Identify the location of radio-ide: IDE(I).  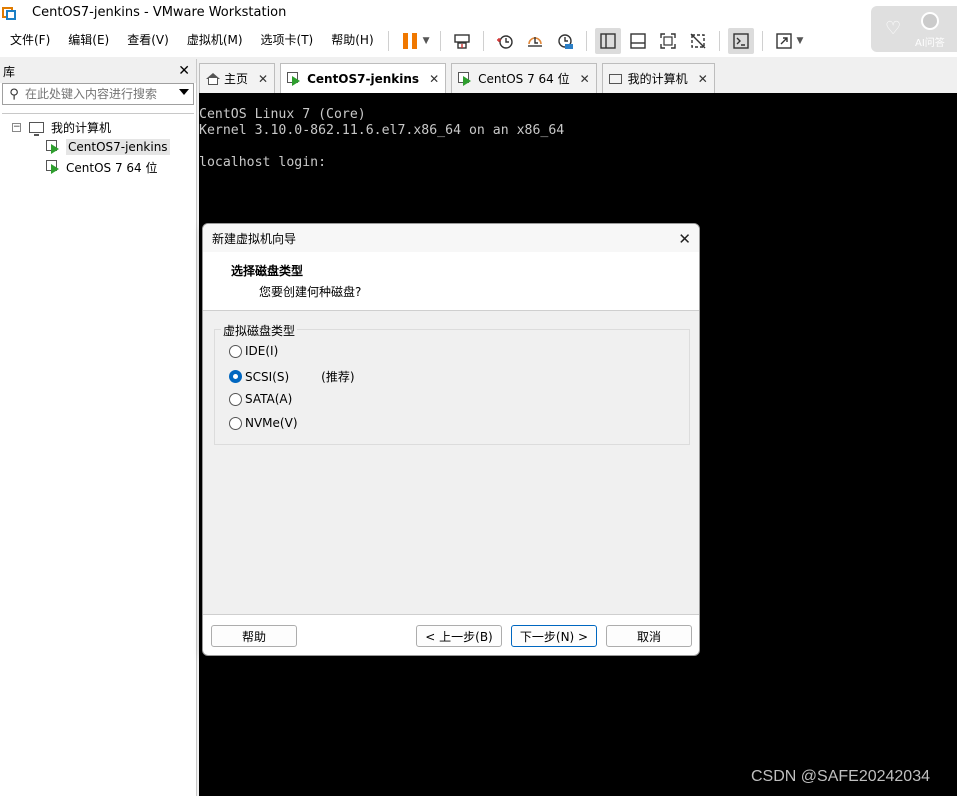
(253, 351).